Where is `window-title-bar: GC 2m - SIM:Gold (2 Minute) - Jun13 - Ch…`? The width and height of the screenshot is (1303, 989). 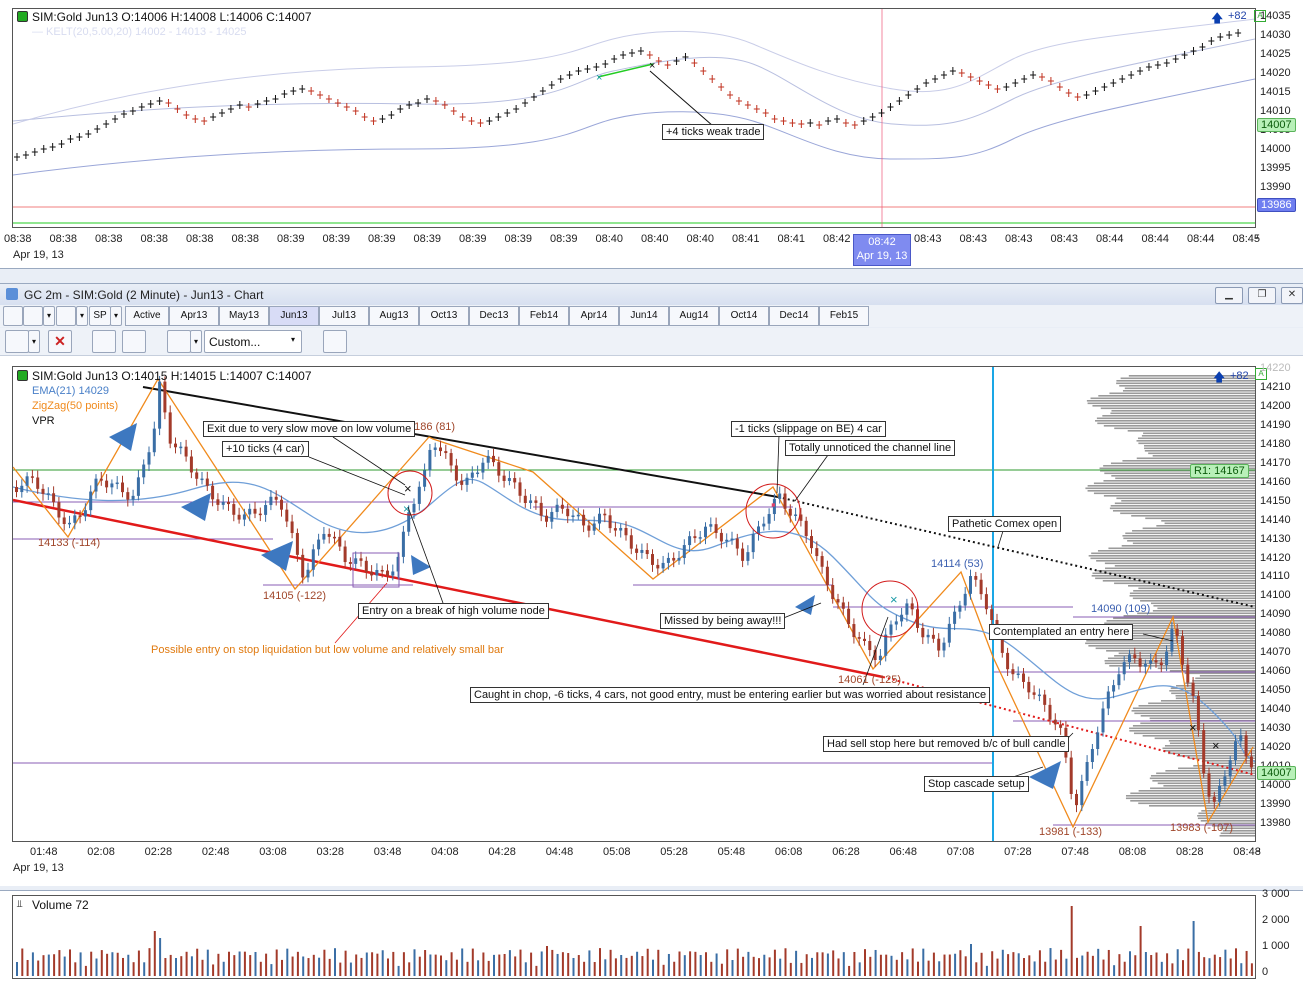
window-title-bar: GC 2m - SIM:Gold (2 Minute) - Jun13 - Ch… is located at coordinates (651, 294).